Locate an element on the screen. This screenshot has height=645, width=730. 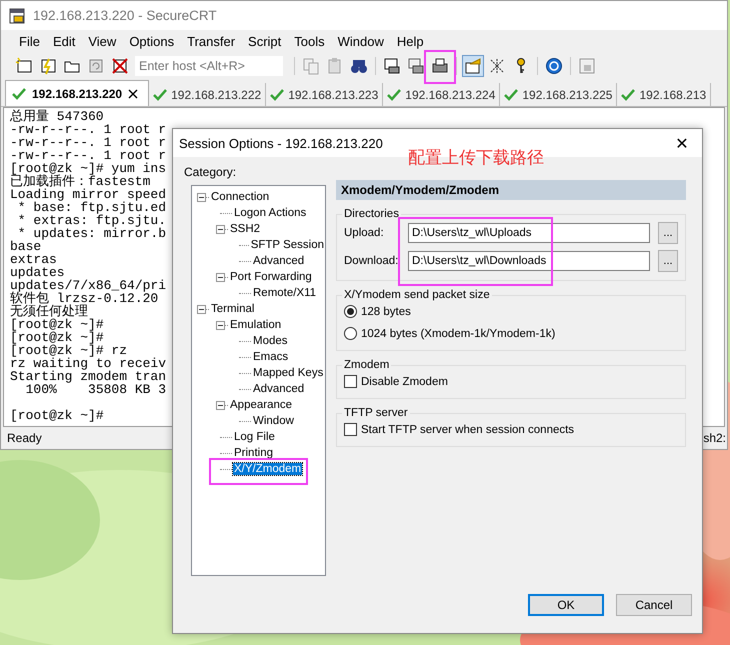
session-tab: 192.168.213.225 is located at coordinates (559, 94).